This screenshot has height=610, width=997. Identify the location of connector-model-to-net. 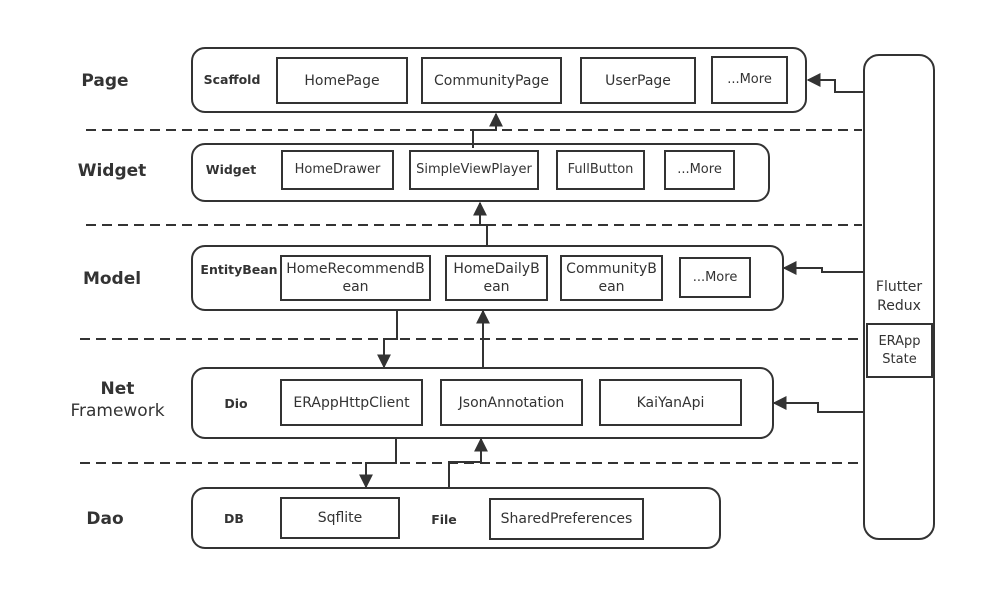
(387, 340).